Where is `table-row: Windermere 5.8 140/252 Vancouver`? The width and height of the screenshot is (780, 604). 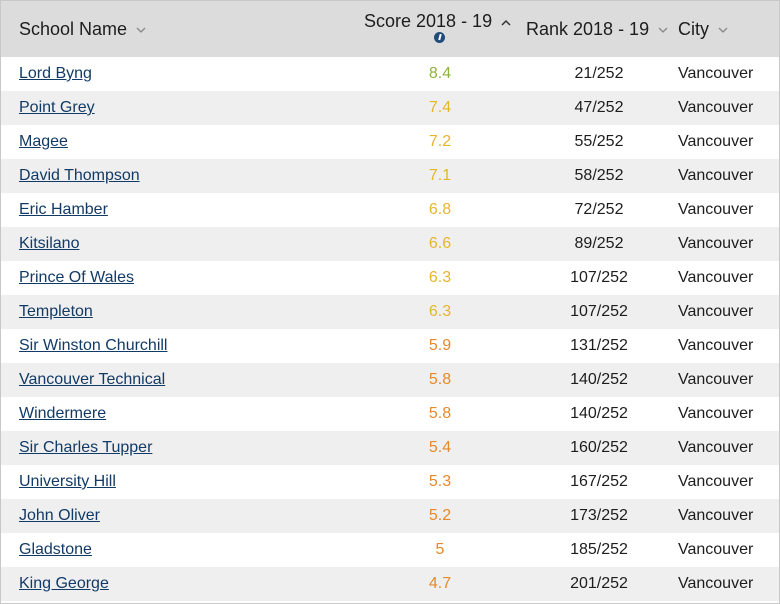 table-row: Windermere 5.8 140/252 Vancouver is located at coordinates (390, 414).